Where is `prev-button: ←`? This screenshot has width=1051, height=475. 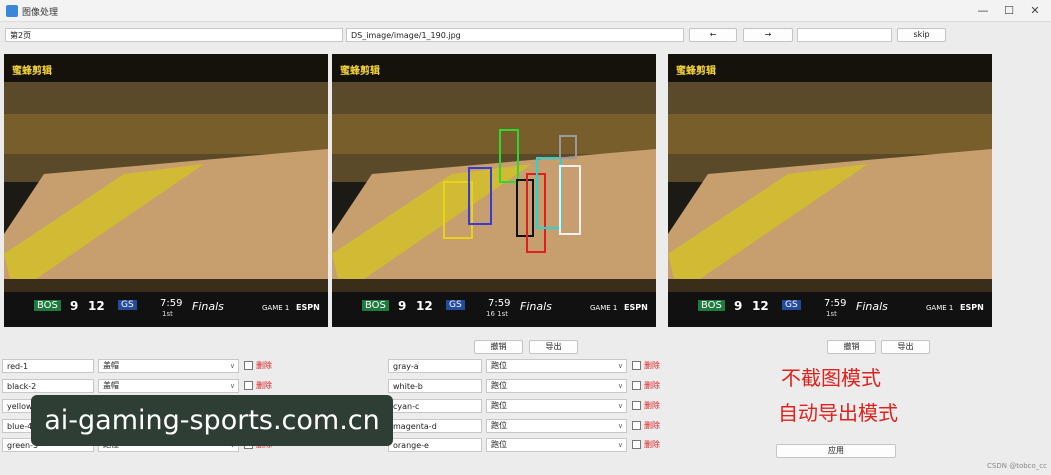
prev-button: ← is located at coordinates (713, 35).